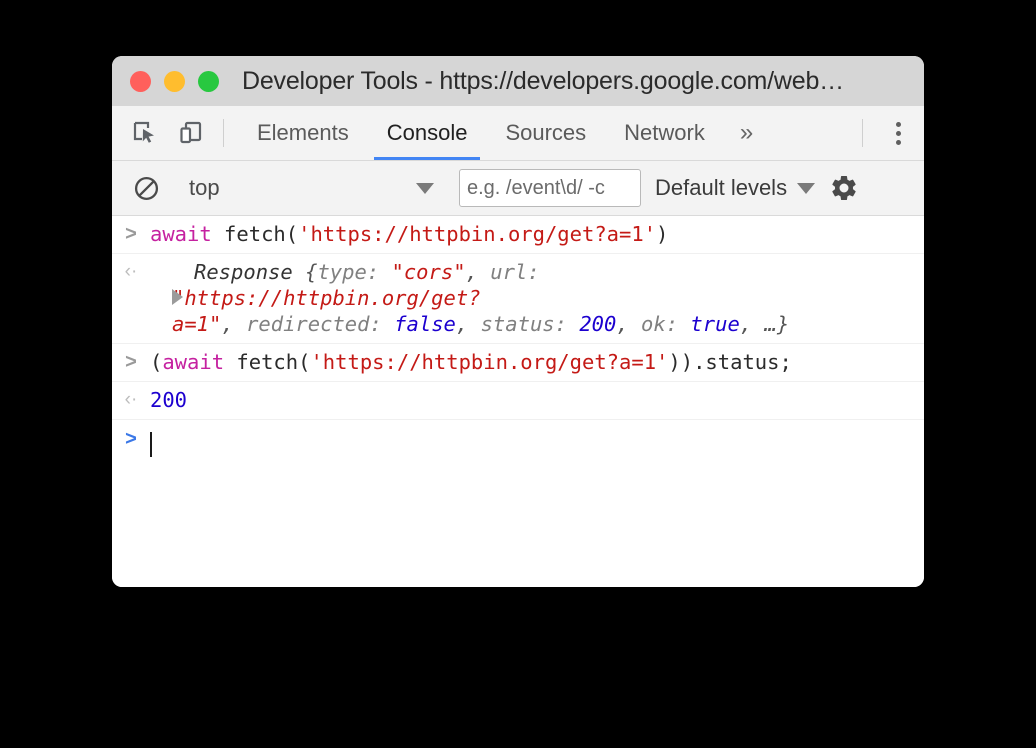 The height and width of the screenshot is (748, 1036). What do you see at coordinates (666, 324) in the screenshot?
I see `prop-ok-key: ok:` at bounding box center [666, 324].